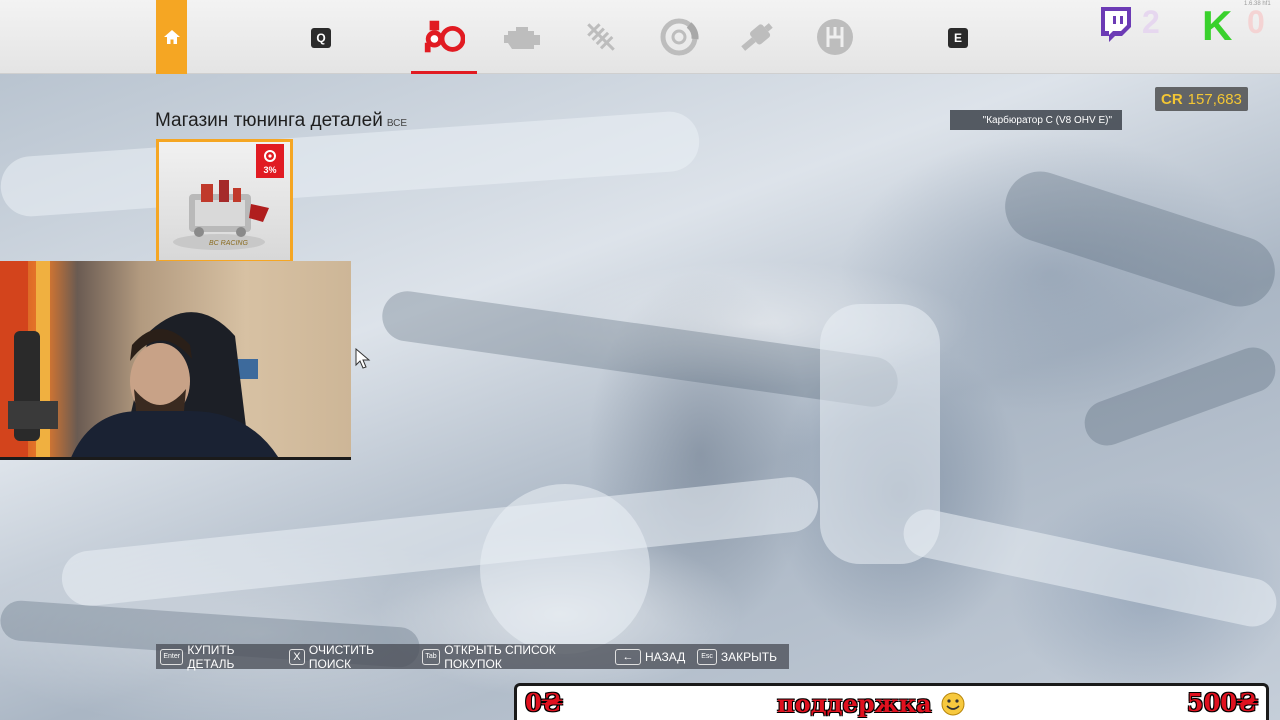 This screenshot has height=720, width=1280. What do you see at coordinates (444, 72) in the screenshot?
I see `active-category-indicator` at bounding box center [444, 72].